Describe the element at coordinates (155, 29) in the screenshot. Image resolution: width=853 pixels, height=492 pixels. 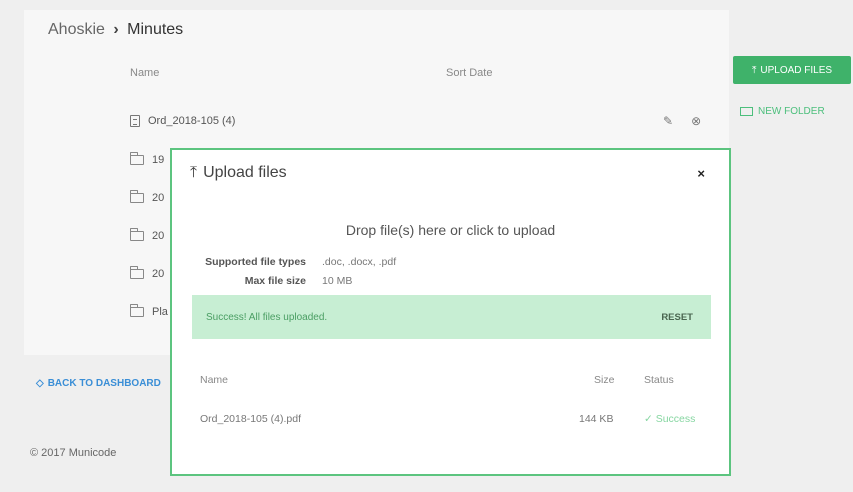
I see `breadcrumb-current: Minutes` at that location.